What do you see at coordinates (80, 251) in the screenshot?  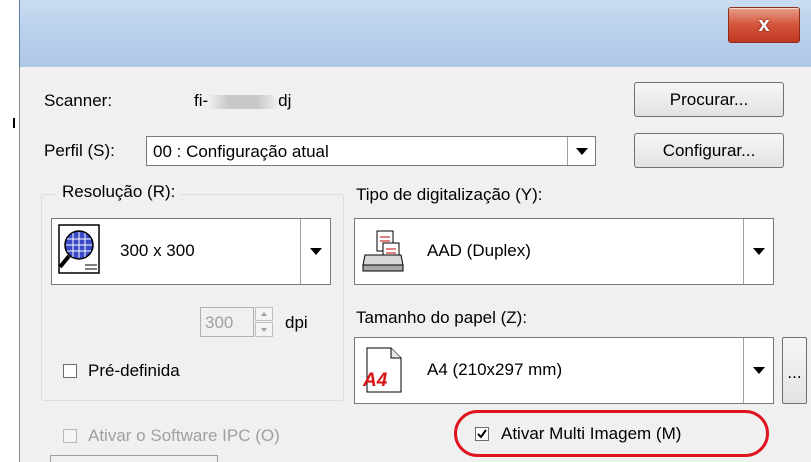 I see `resolution-icon` at bounding box center [80, 251].